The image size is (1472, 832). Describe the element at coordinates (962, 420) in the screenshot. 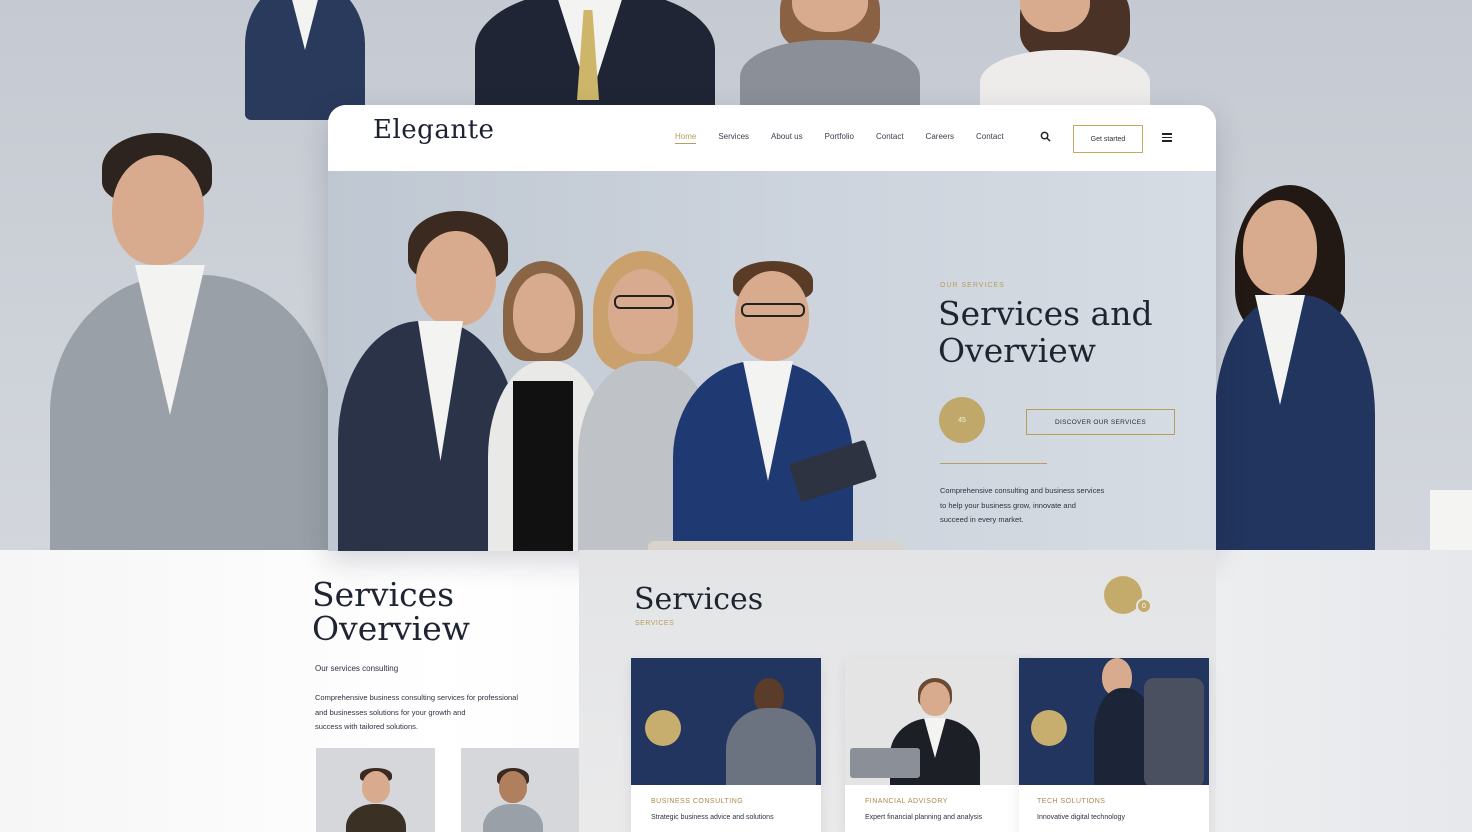

I see `hero-badge: 45` at that location.